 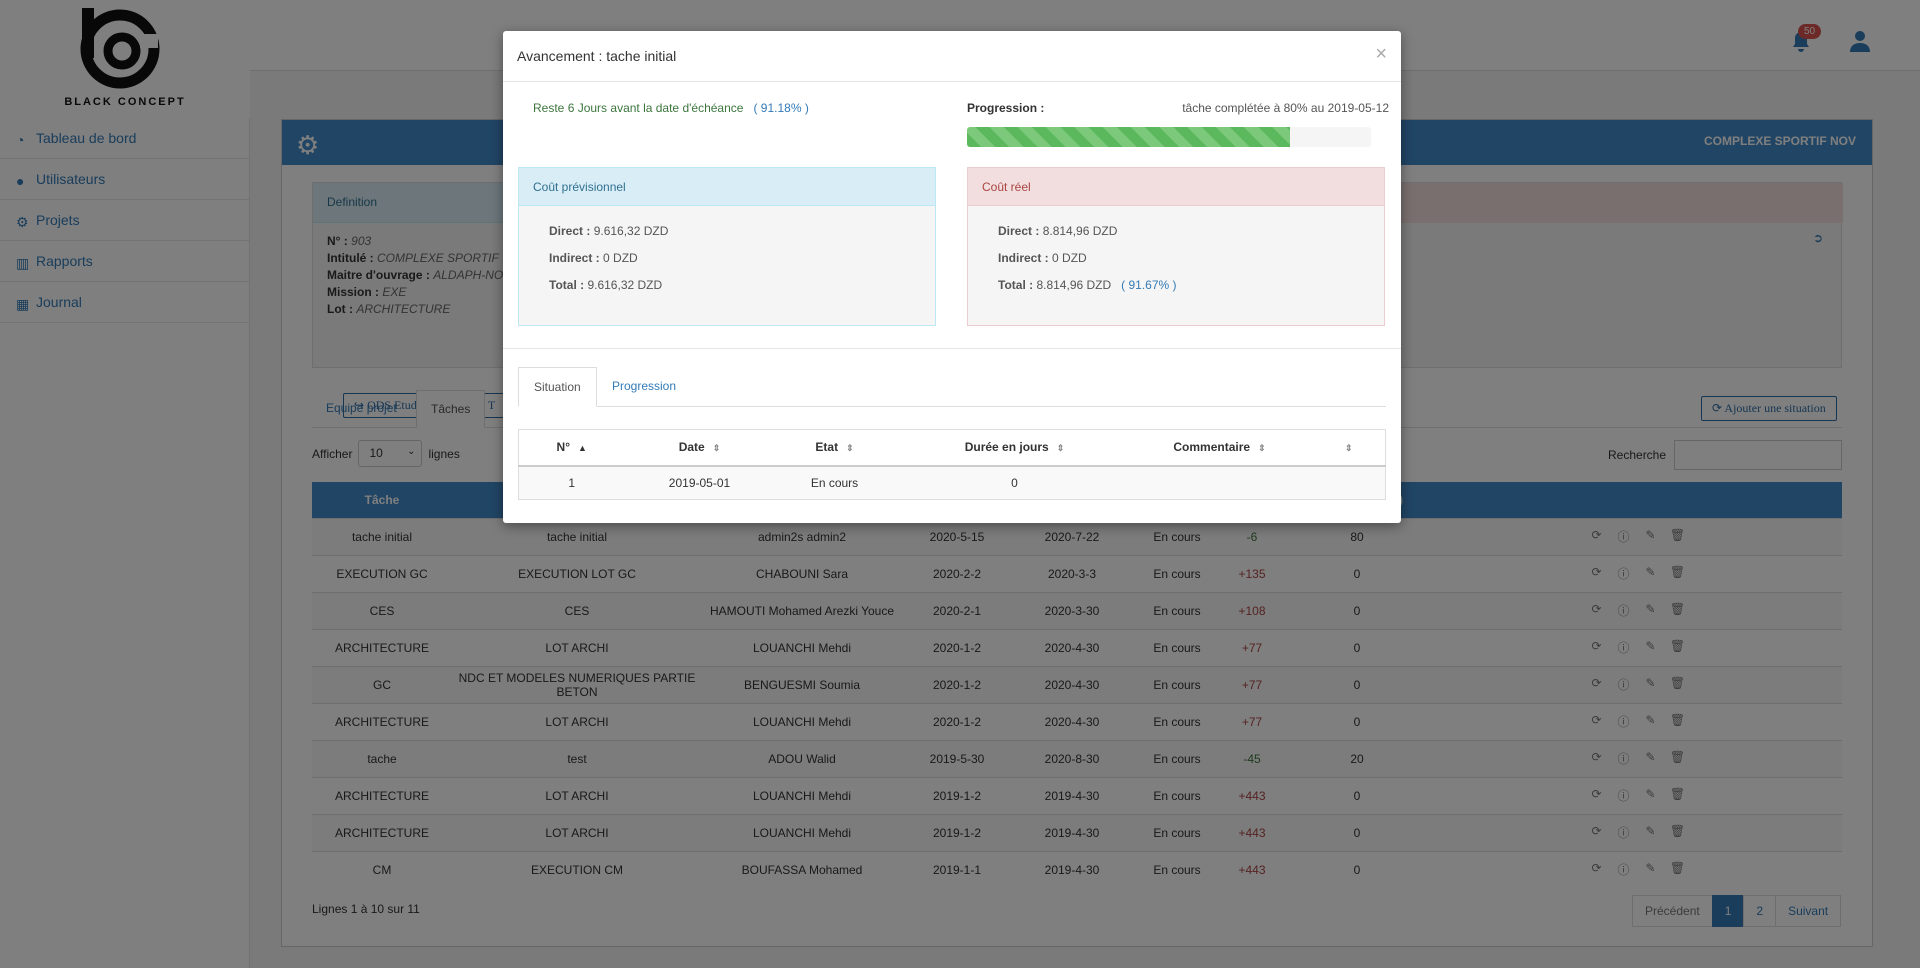 What do you see at coordinates (699, 448) in the screenshot?
I see `col-date: Date ⇕` at bounding box center [699, 448].